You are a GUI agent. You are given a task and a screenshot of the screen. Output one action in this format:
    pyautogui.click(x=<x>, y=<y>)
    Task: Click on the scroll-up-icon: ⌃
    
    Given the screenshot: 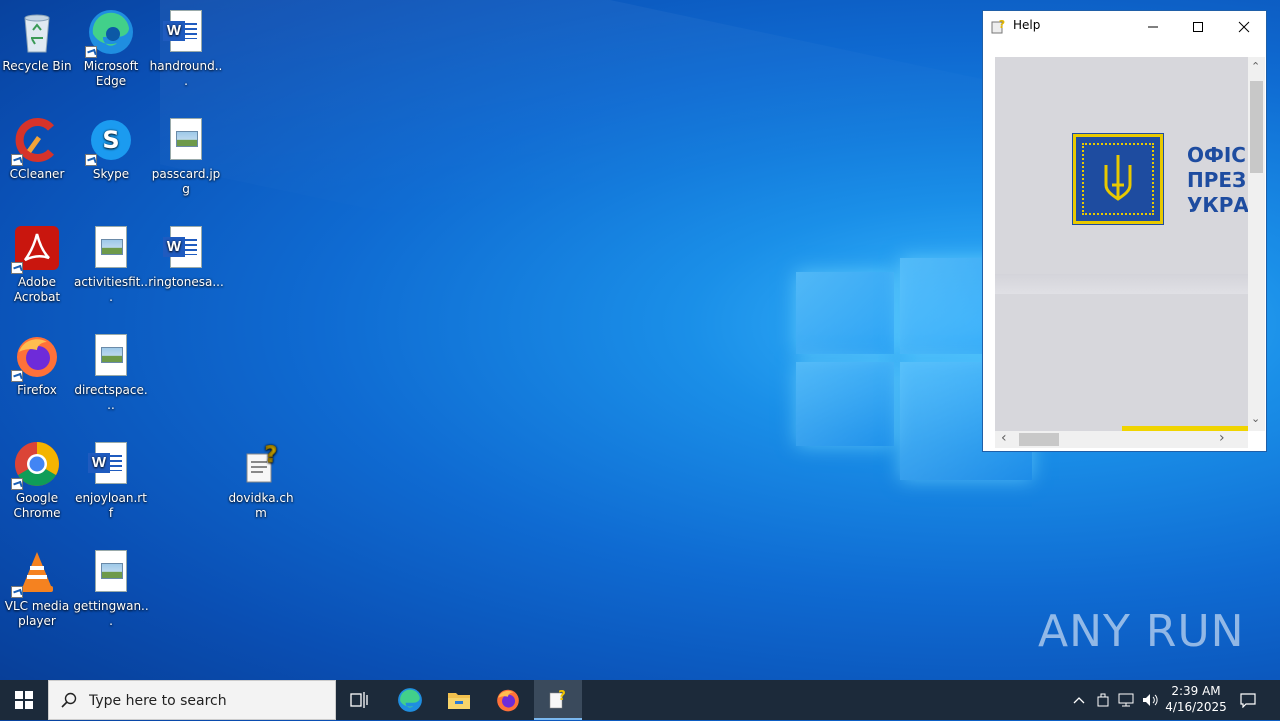 What is the action you would take?
    pyautogui.click(x=1255, y=66)
    